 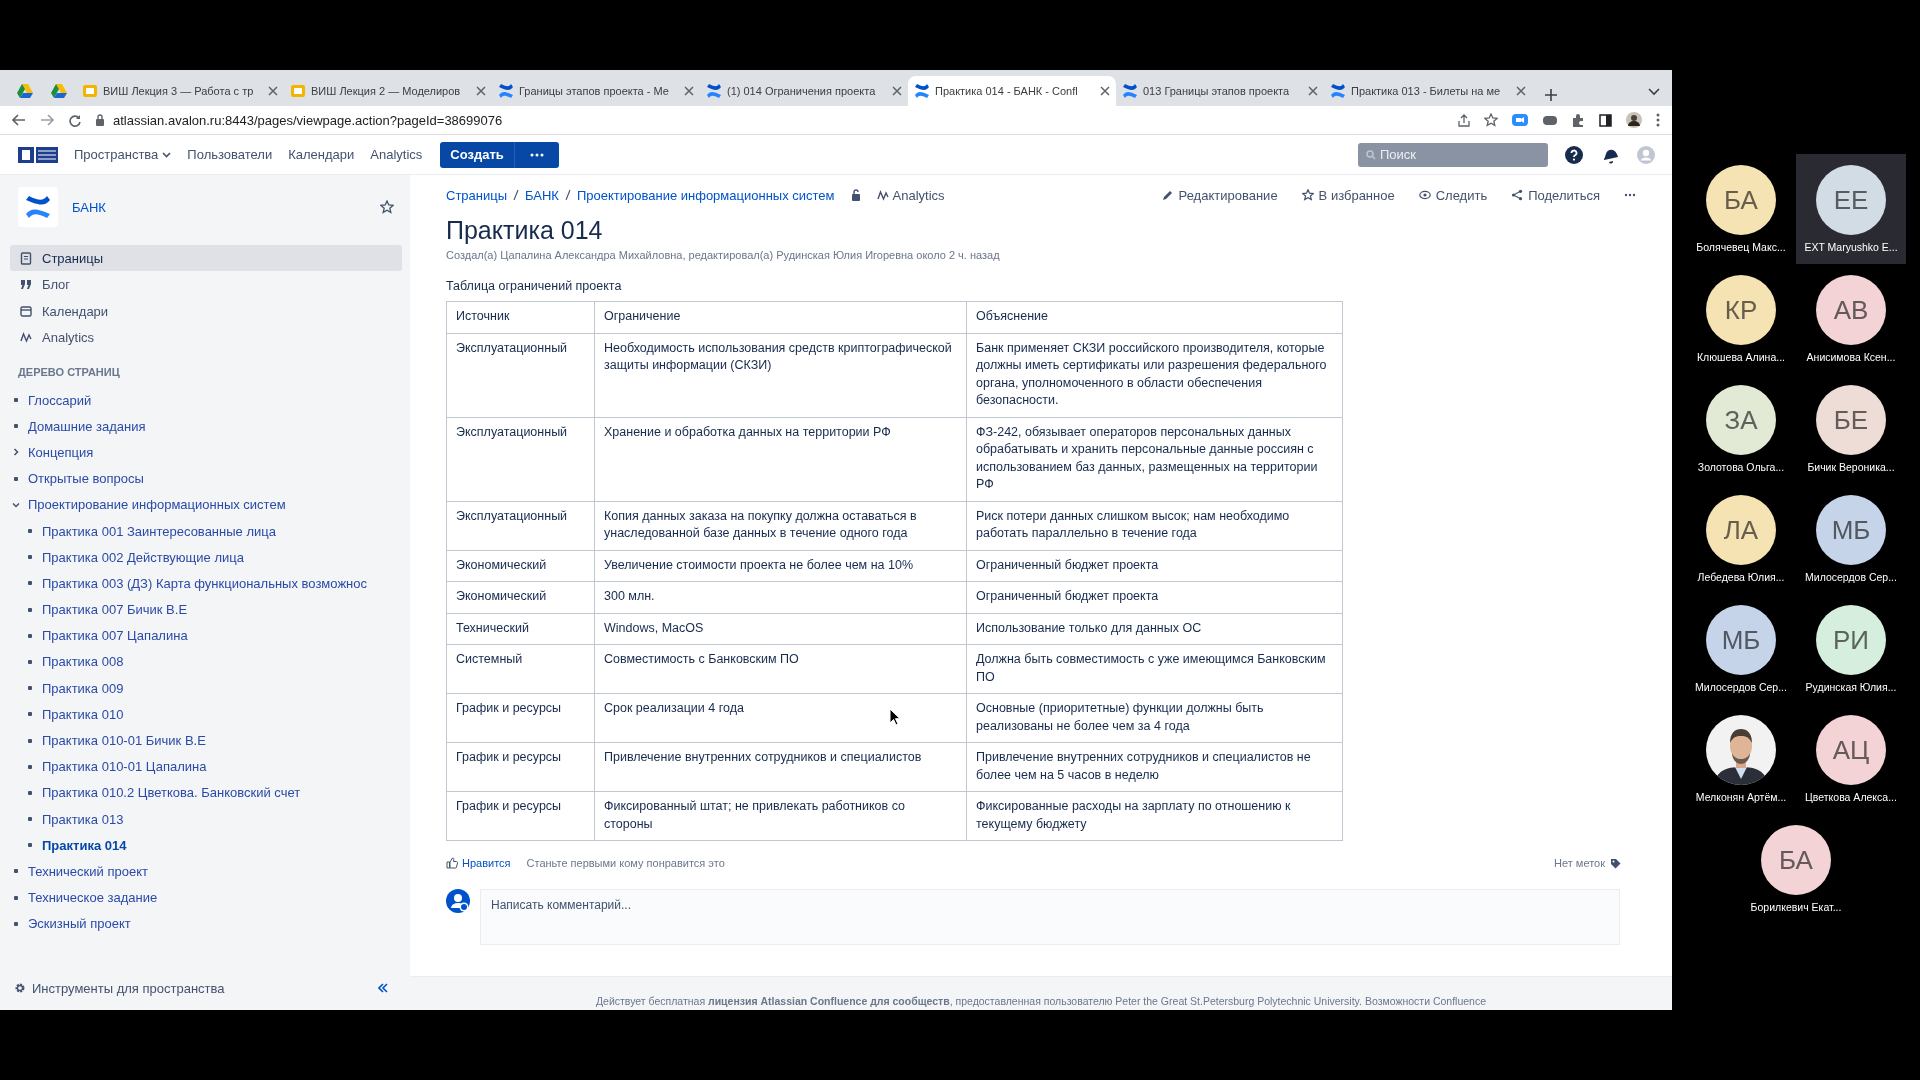 I want to click on gear-icon, so click(x=20, y=988).